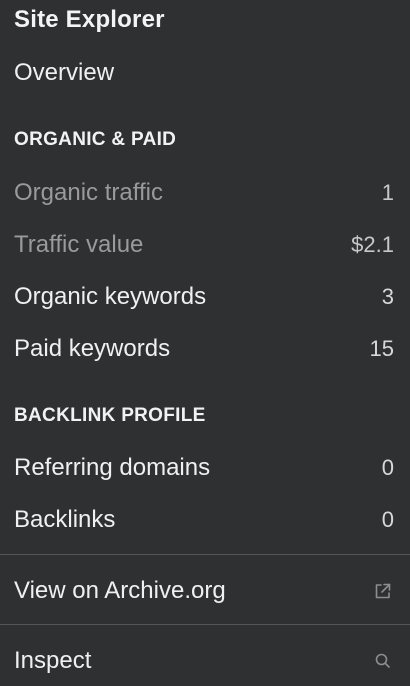 Image resolution: width=410 pixels, height=686 pixels. I want to click on backlinks-label: Backlinks, so click(65, 519).